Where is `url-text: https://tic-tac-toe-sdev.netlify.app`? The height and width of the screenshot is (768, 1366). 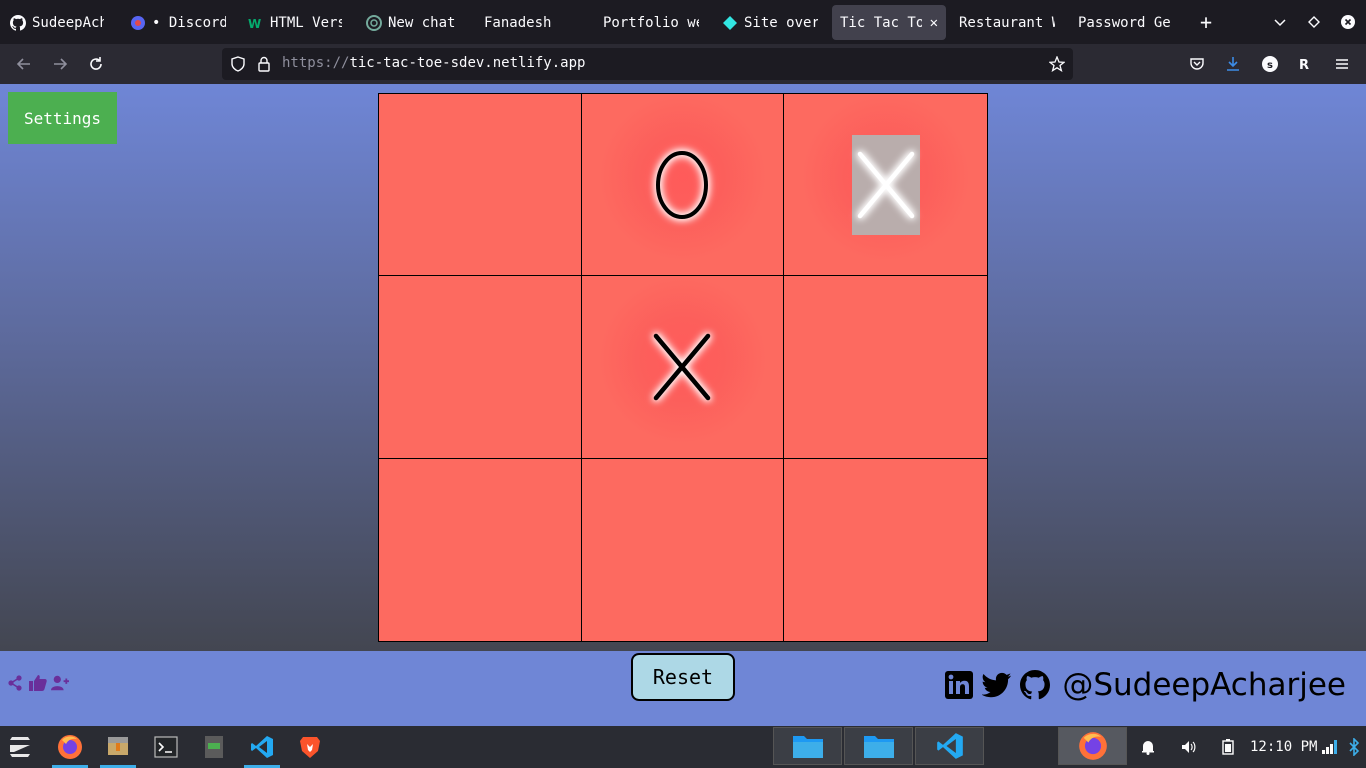
url-text: https://tic-tac-toe-sdev.netlify.app is located at coordinates (433, 63).